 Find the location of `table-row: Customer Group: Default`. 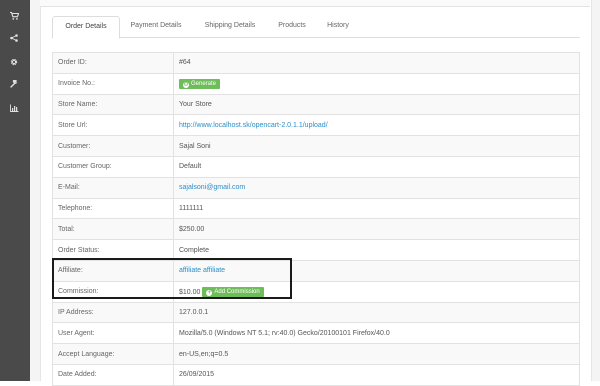

table-row: Customer Group: Default is located at coordinates (316, 166).